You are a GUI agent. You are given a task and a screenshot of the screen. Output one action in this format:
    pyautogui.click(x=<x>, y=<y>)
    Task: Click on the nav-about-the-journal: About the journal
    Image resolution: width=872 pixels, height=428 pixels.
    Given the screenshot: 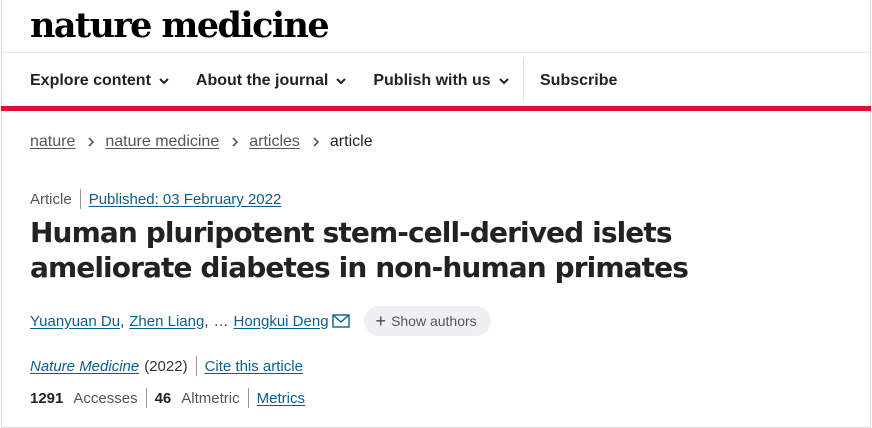 What is the action you would take?
    pyautogui.click(x=271, y=81)
    